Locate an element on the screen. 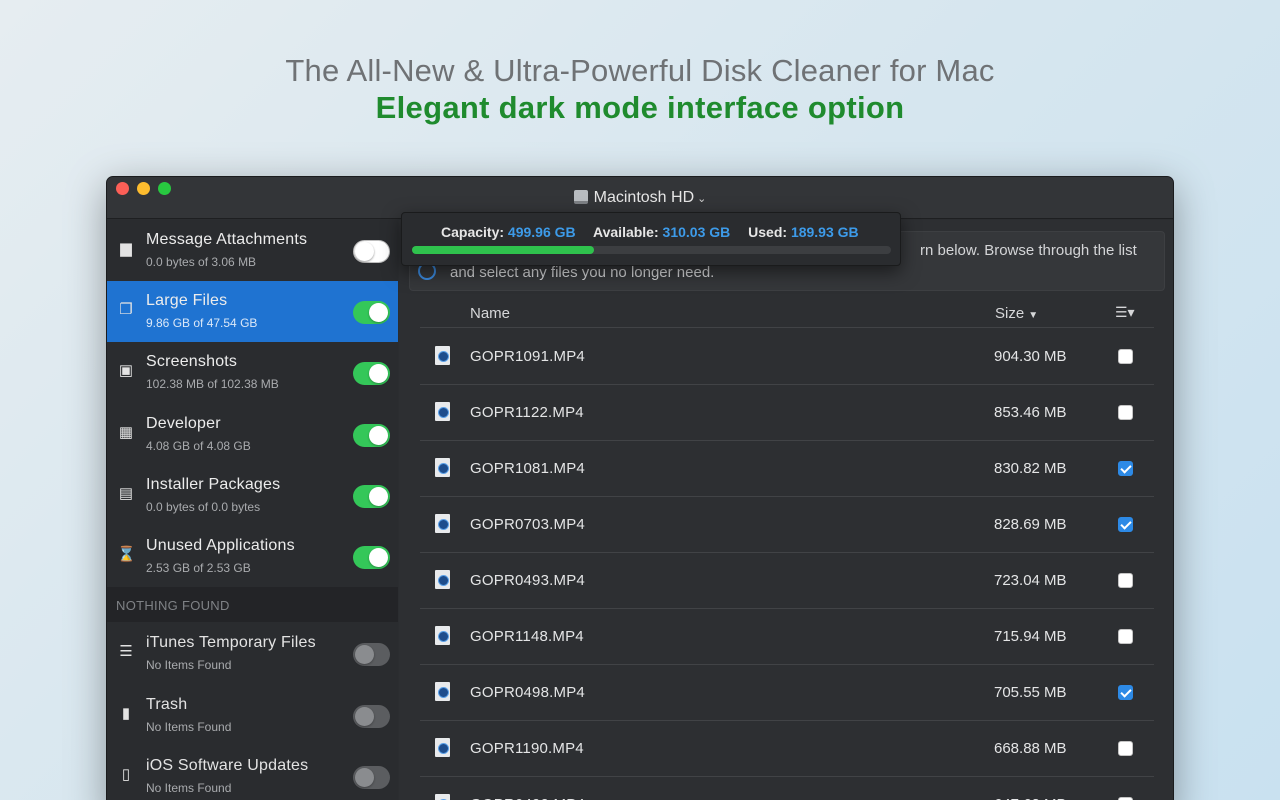 The image size is (1280, 800). disk-name: Macintosh HD is located at coordinates (644, 197).